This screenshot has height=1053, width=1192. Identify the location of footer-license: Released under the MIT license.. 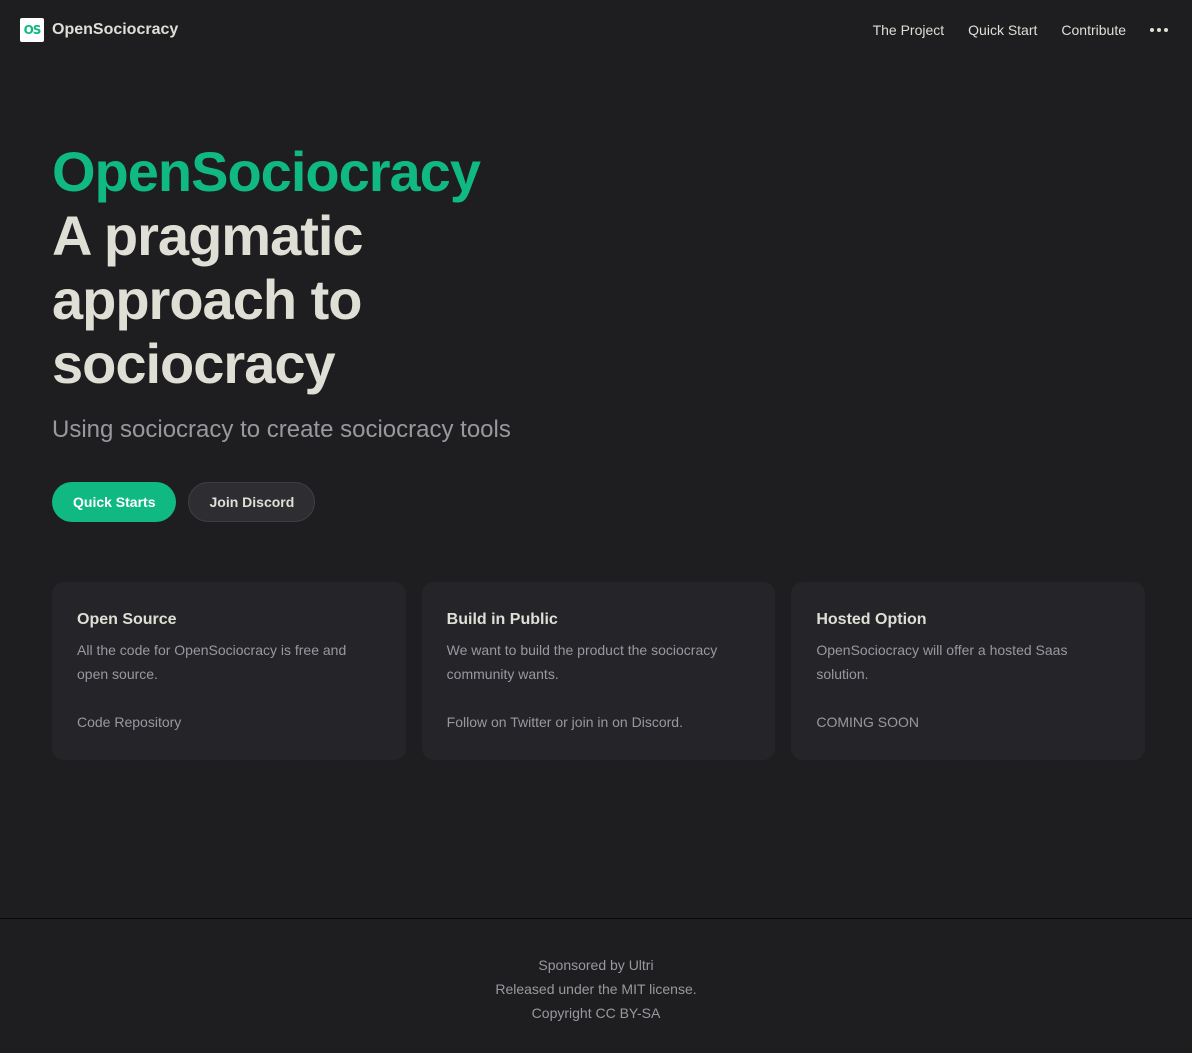
(596, 989).